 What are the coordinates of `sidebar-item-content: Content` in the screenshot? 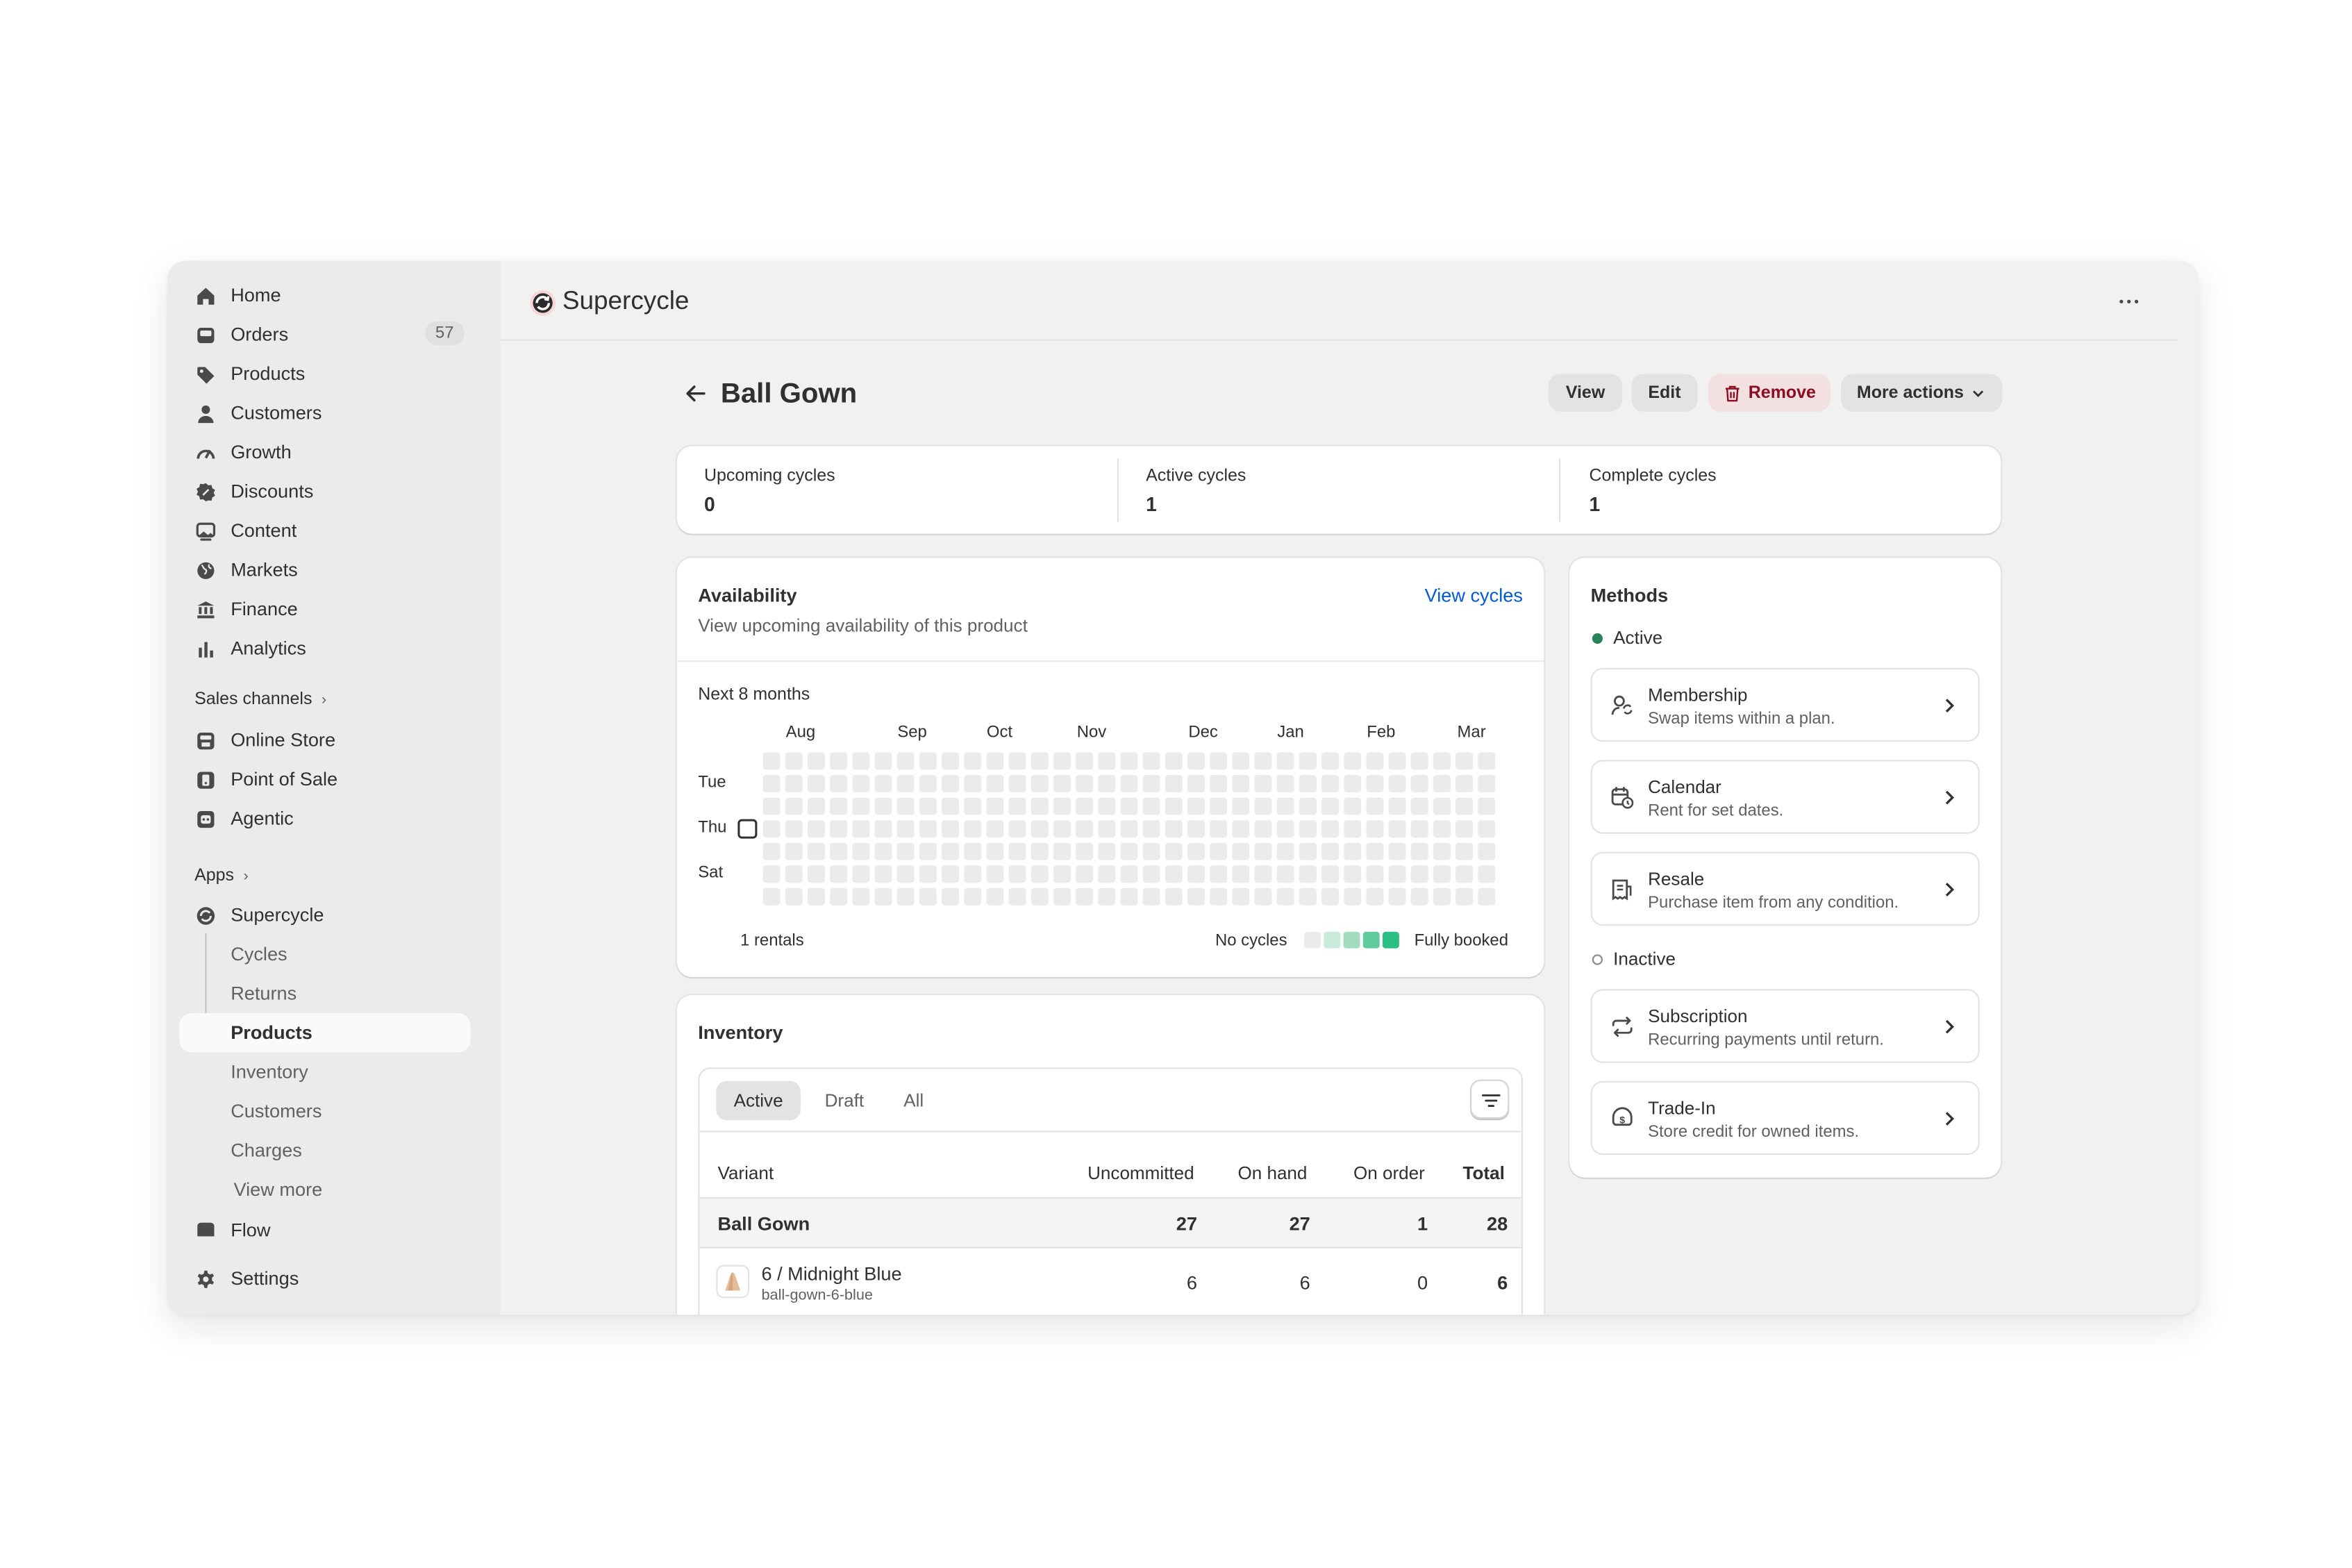 It's located at (325, 530).